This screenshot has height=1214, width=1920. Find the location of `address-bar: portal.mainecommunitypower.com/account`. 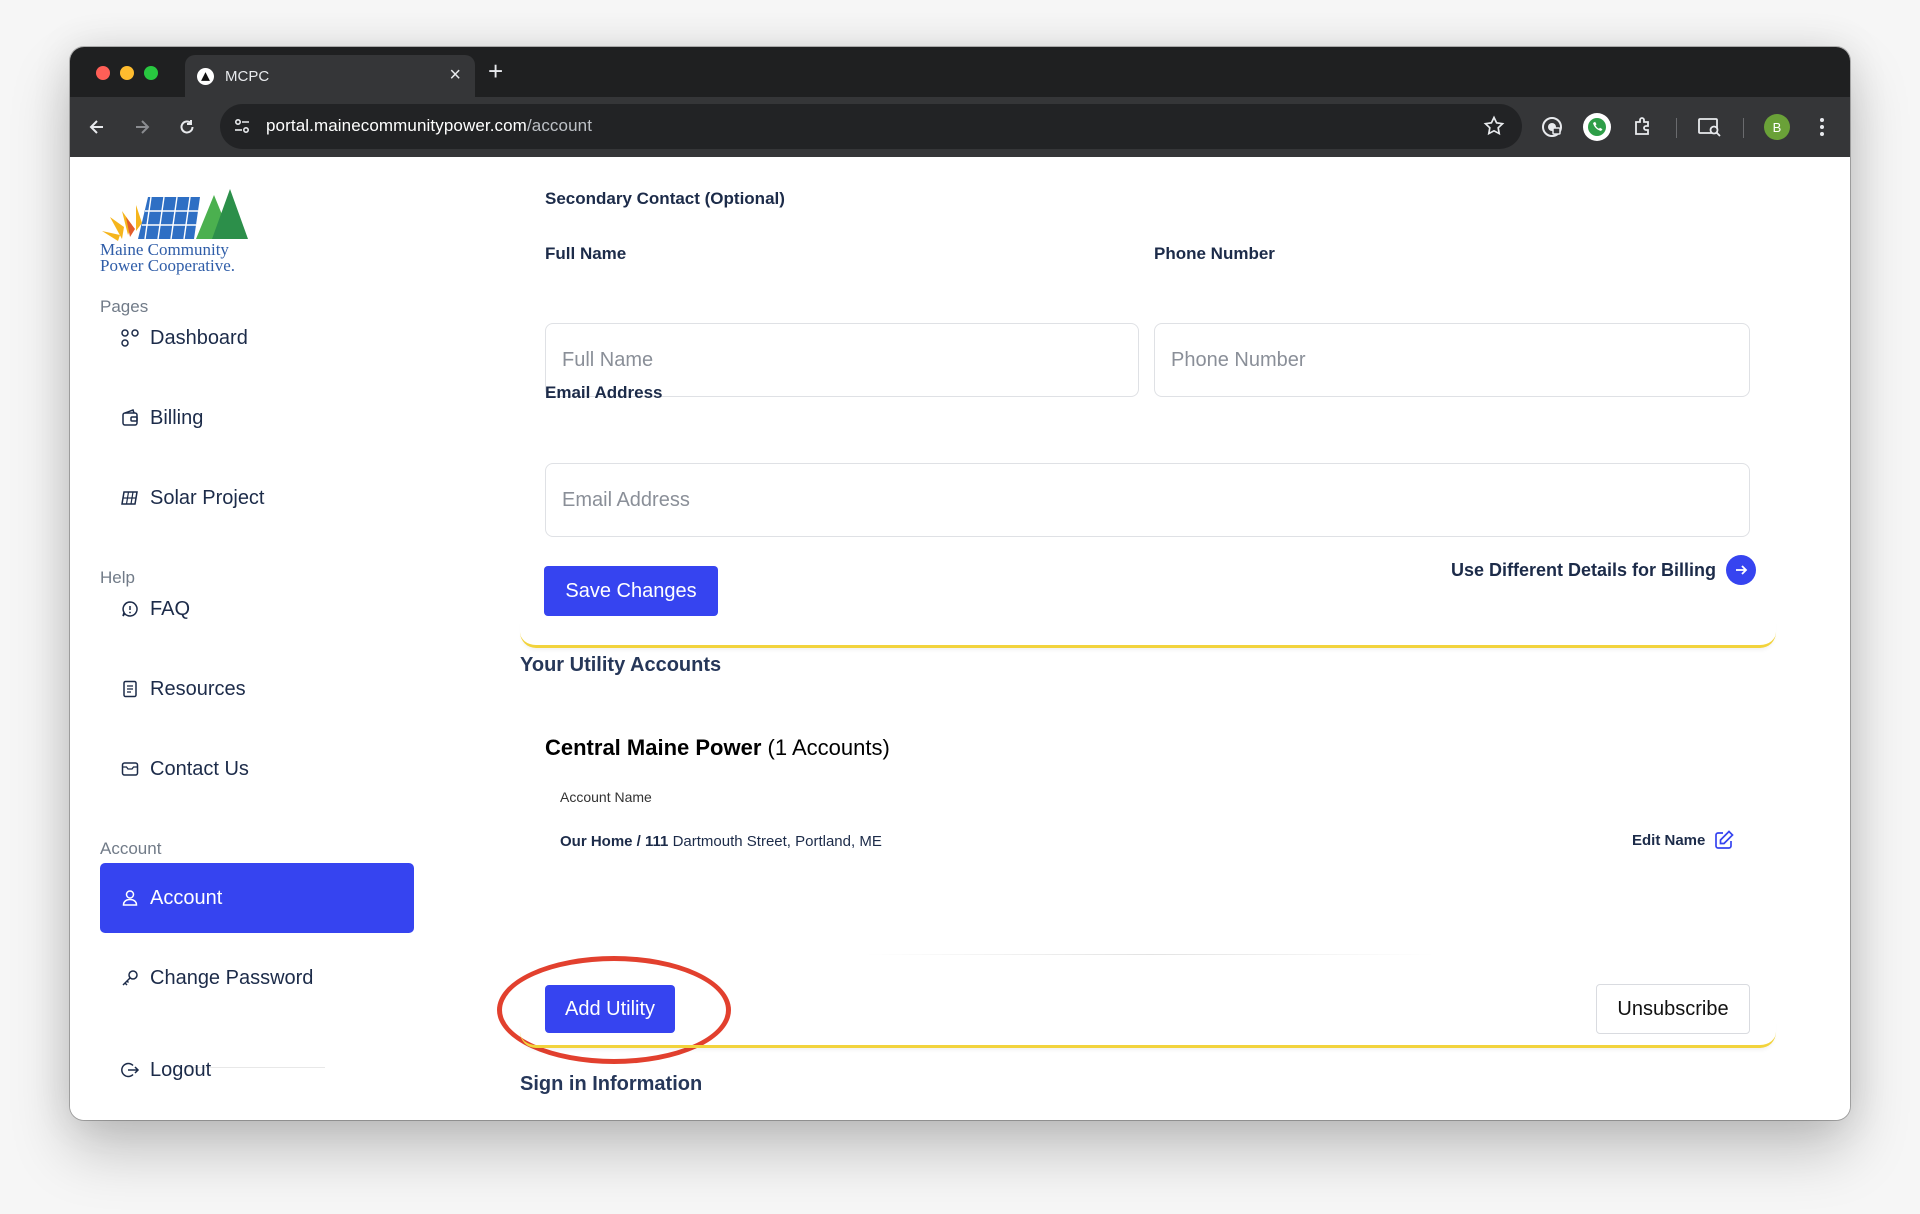

address-bar: portal.mainecommunitypower.com/account is located at coordinates (871, 126).